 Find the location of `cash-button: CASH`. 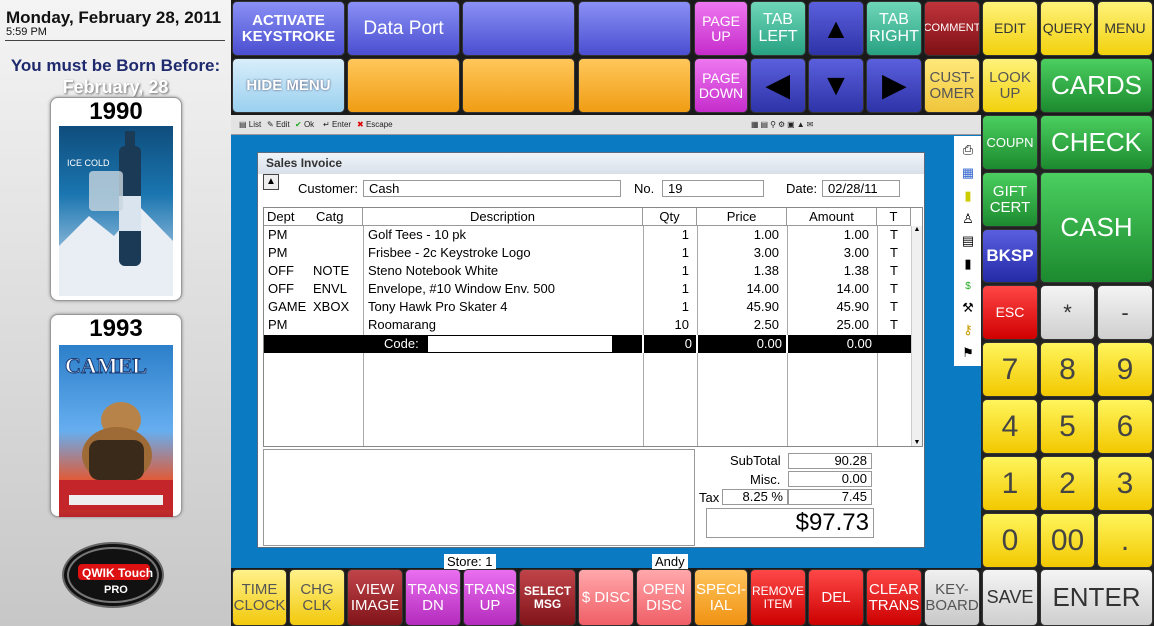

cash-button: CASH is located at coordinates (1096, 227).